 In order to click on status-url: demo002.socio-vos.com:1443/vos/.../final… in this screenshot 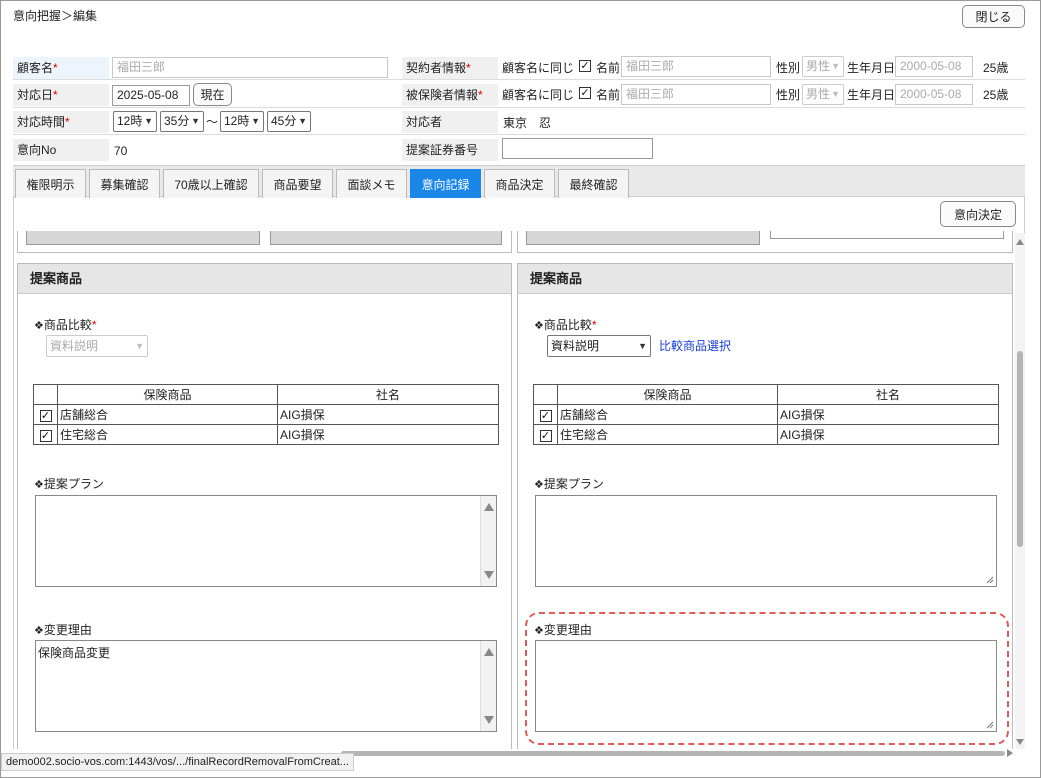, I will do `click(177, 762)`.